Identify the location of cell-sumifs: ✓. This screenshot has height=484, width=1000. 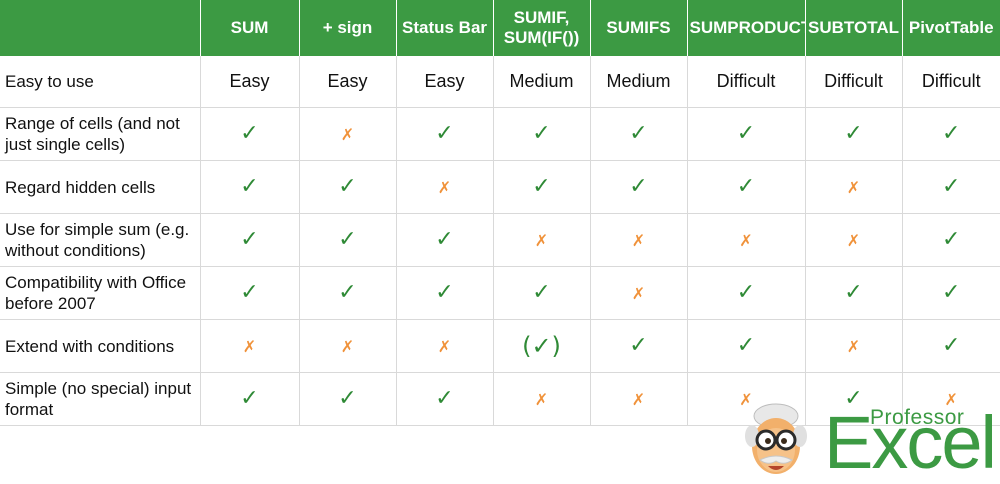
(639, 134).